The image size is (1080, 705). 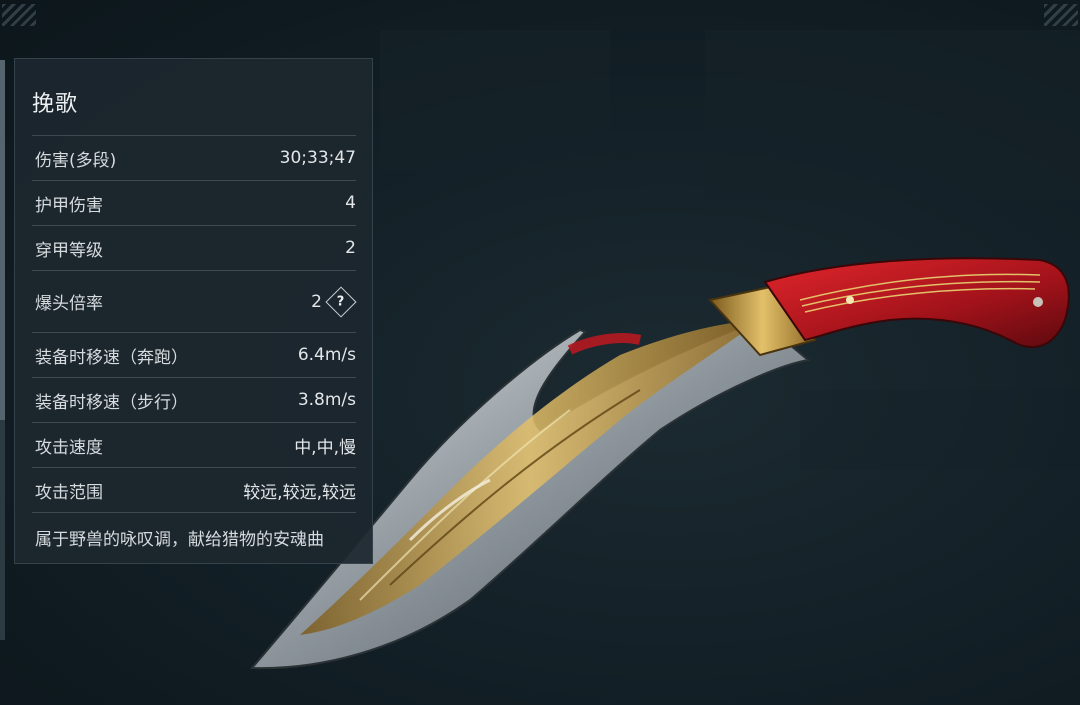 I want to click on stat-value: 较远,较远,较远, so click(x=299, y=492).